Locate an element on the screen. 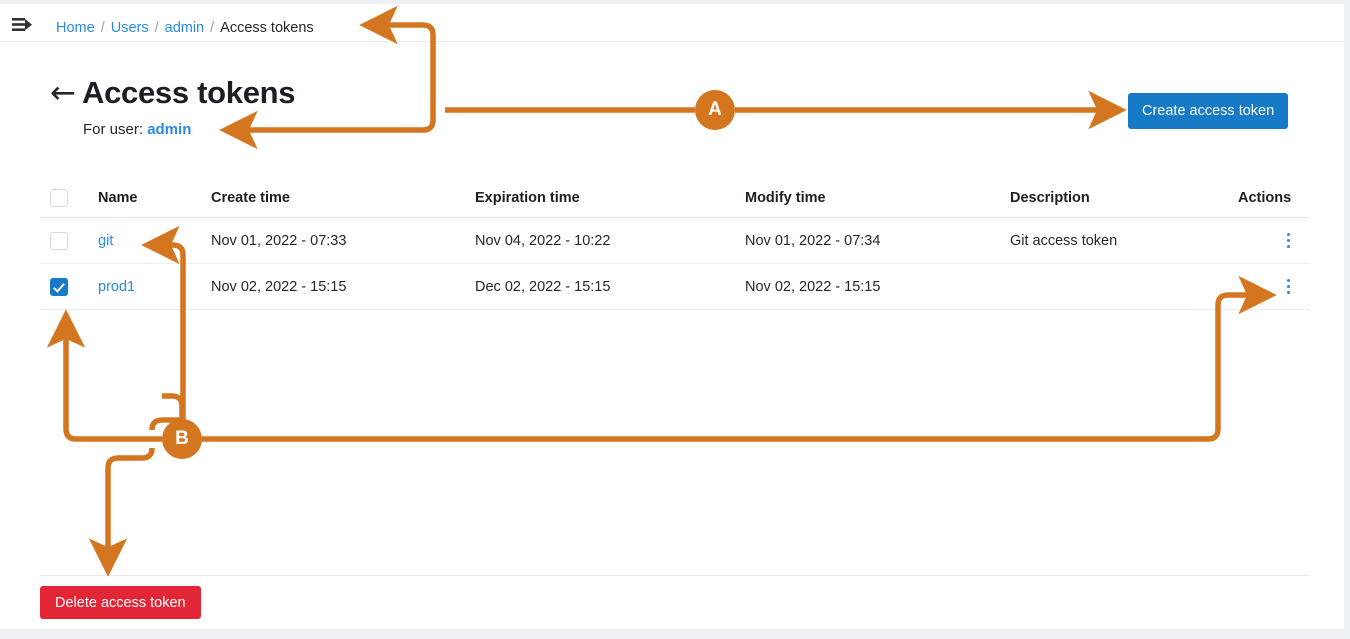 This screenshot has width=1350, height=639. row-create-time-prod1: Nov 02, 2022 - 15:15 is located at coordinates (279, 286).